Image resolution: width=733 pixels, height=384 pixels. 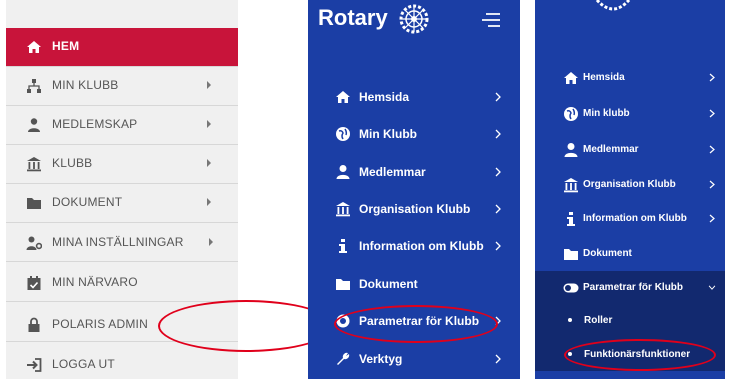 I want to click on hamburger-menu-icon, so click(x=491, y=20).